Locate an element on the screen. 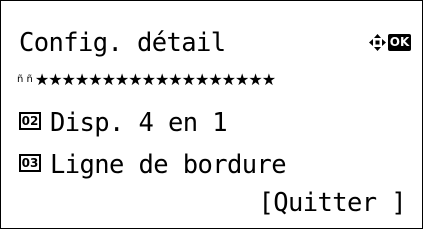 The width and height of the screenshot is (423, 240). ok-key-icon: OK is located at coordinates (399, 42).